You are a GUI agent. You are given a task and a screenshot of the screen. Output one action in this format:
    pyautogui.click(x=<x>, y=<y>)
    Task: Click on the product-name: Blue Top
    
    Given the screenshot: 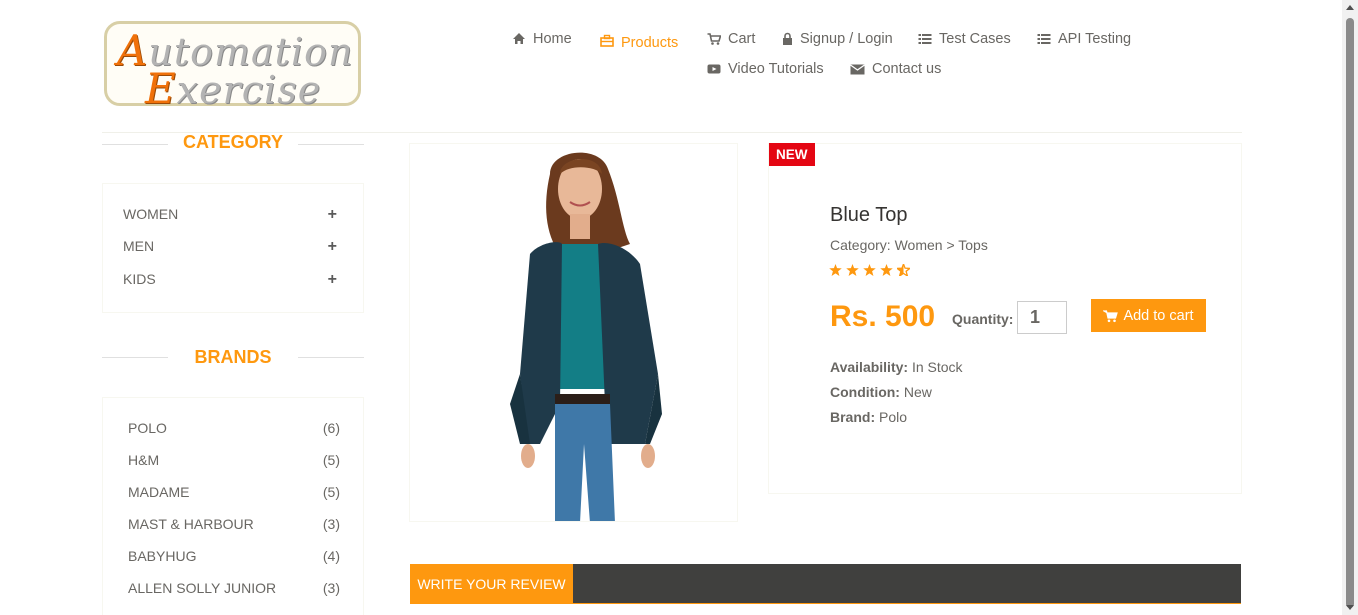 What is the action you would take?
    pyautogui.click(x=869, y=215)
    